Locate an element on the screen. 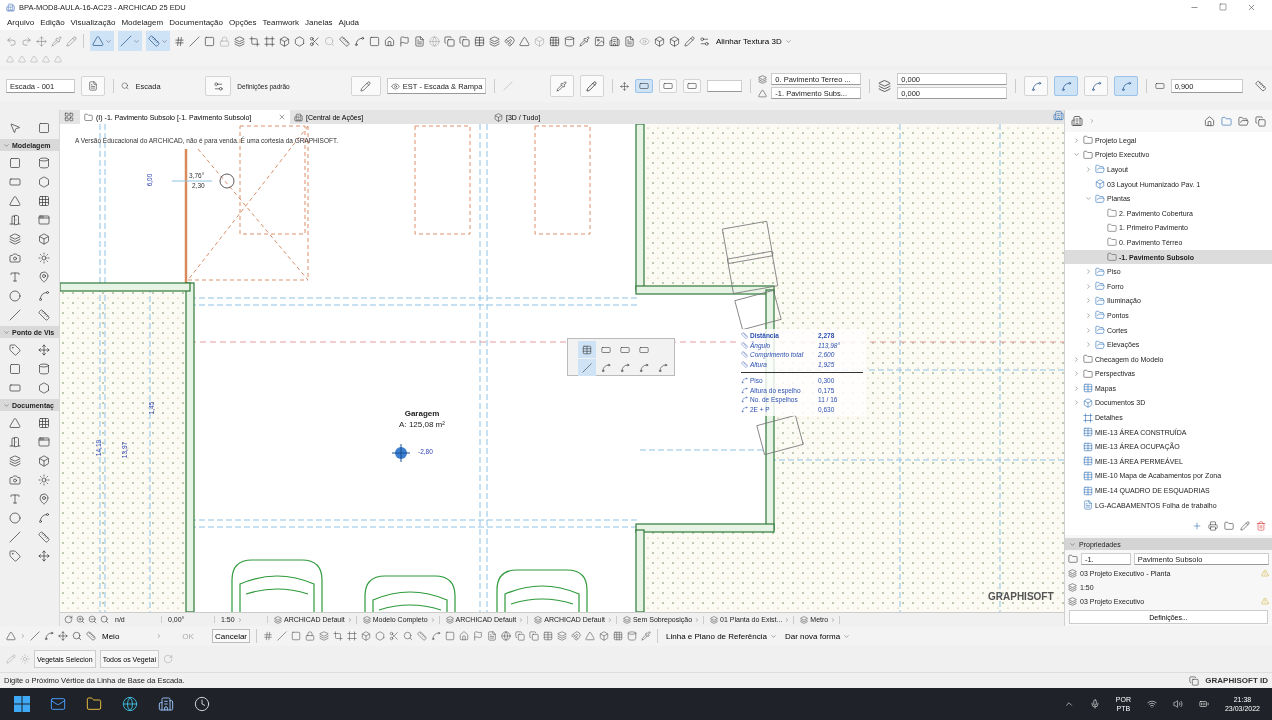  menu-item: Modelagem is located at coordinates (142, 22).